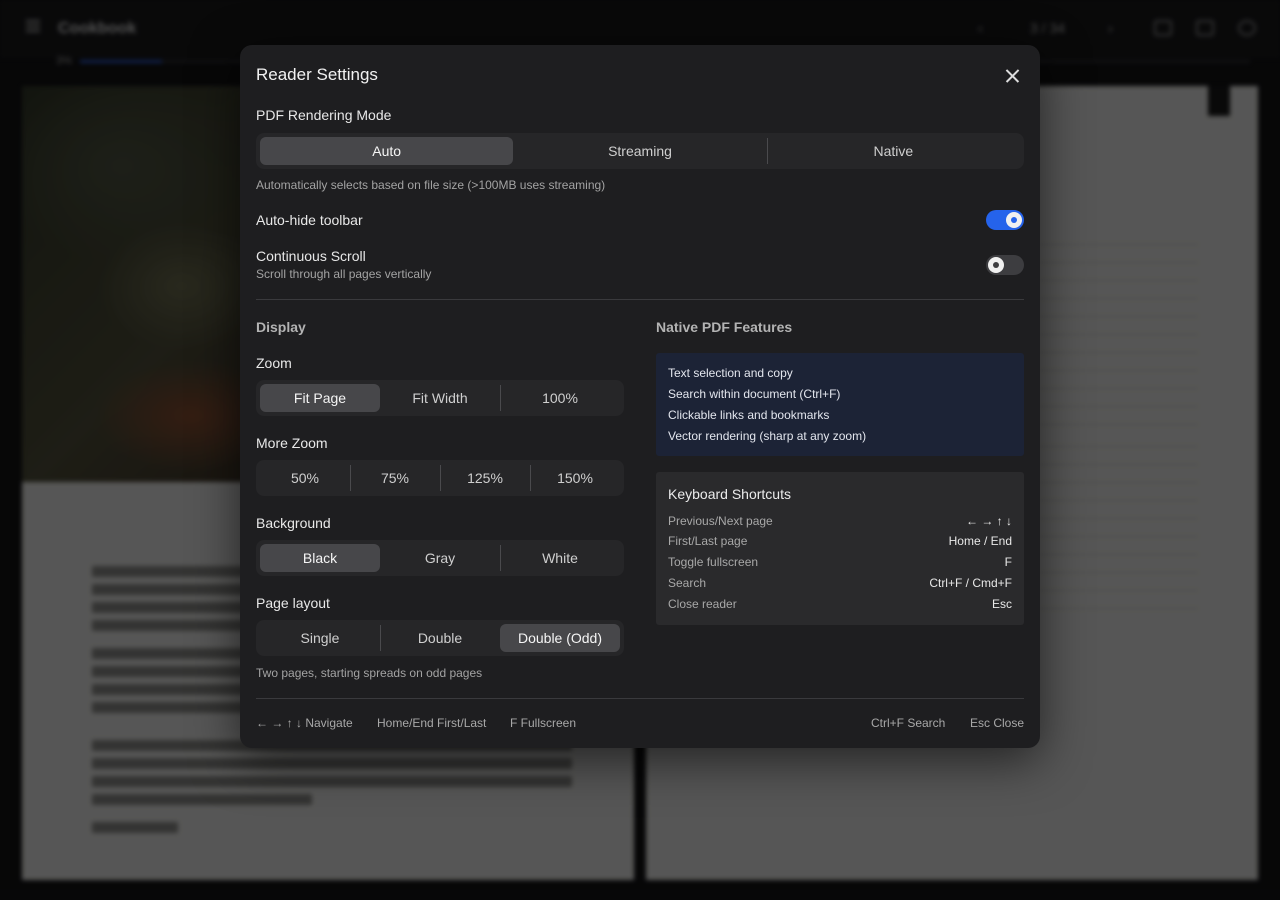 The width and height of the screenshot is (1280, 900). What do you see at coordinates (575, 478) in the screenshot?
I see `zoom-150-option: 150%` at bounding box center [575, 478].